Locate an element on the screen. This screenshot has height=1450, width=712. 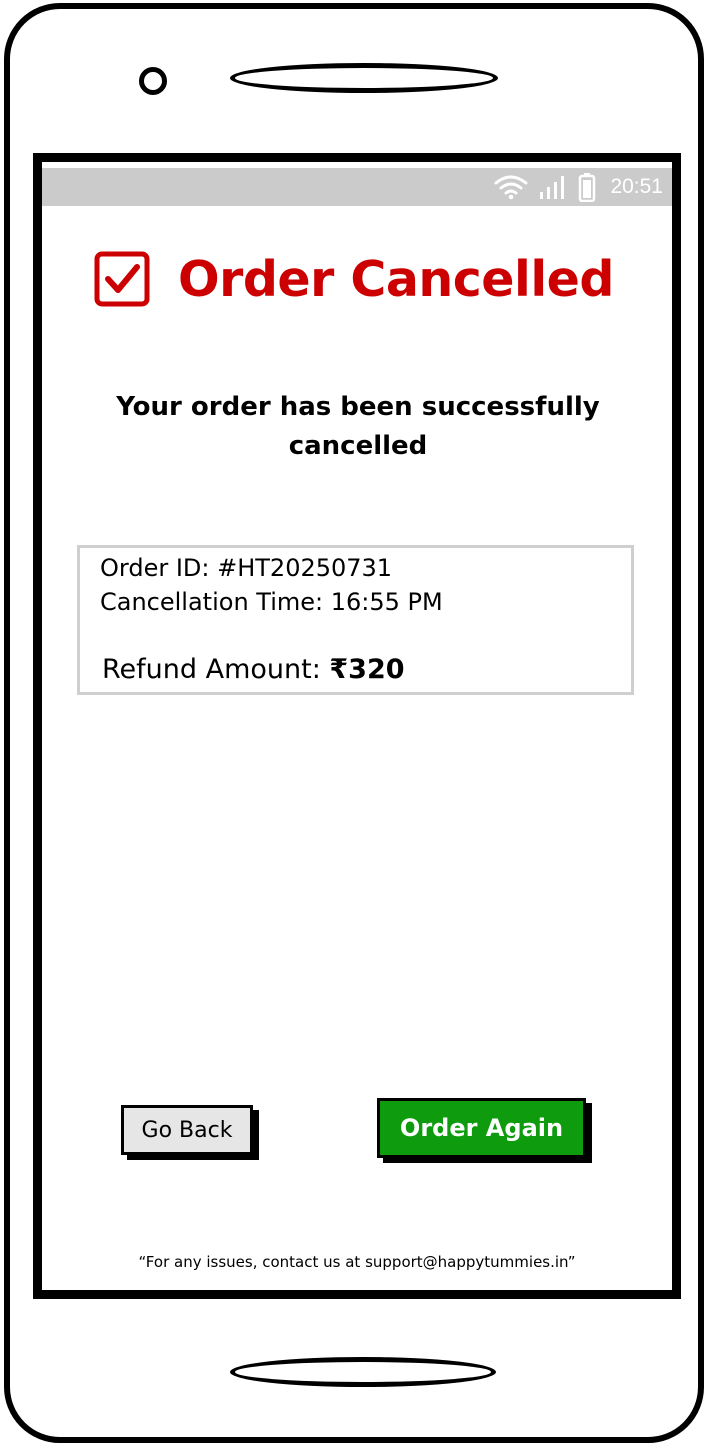
order-id: Order ID: #HT20250731 is located at coordinates (246, 568).